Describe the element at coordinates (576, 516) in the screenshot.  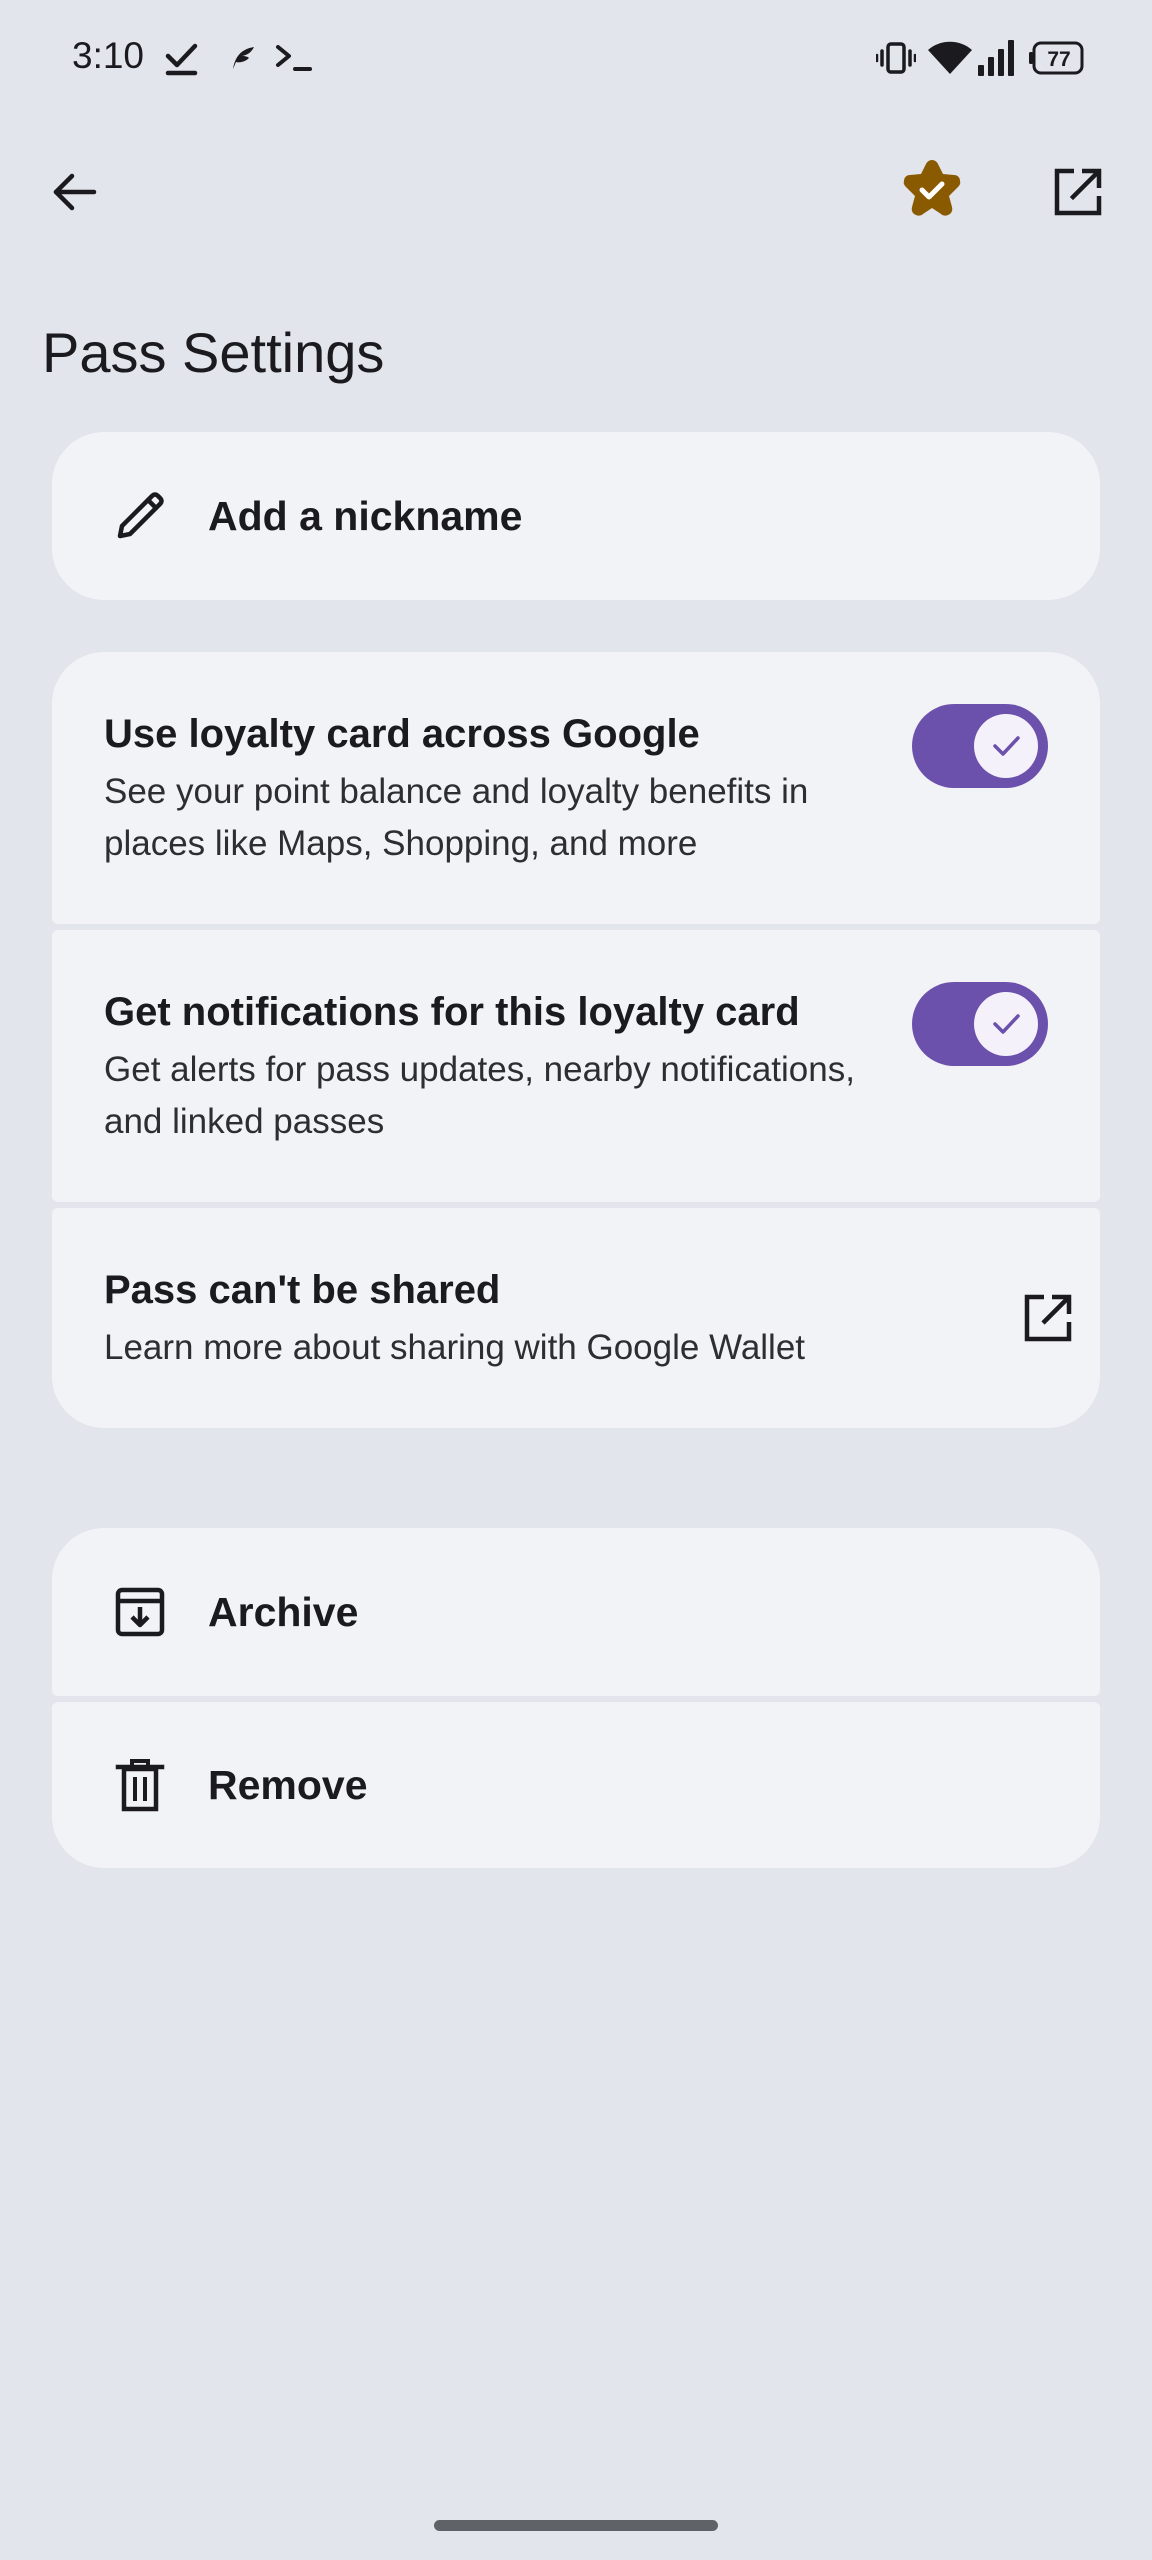
I see `add-nickname-button: Add a nickname` at that location.